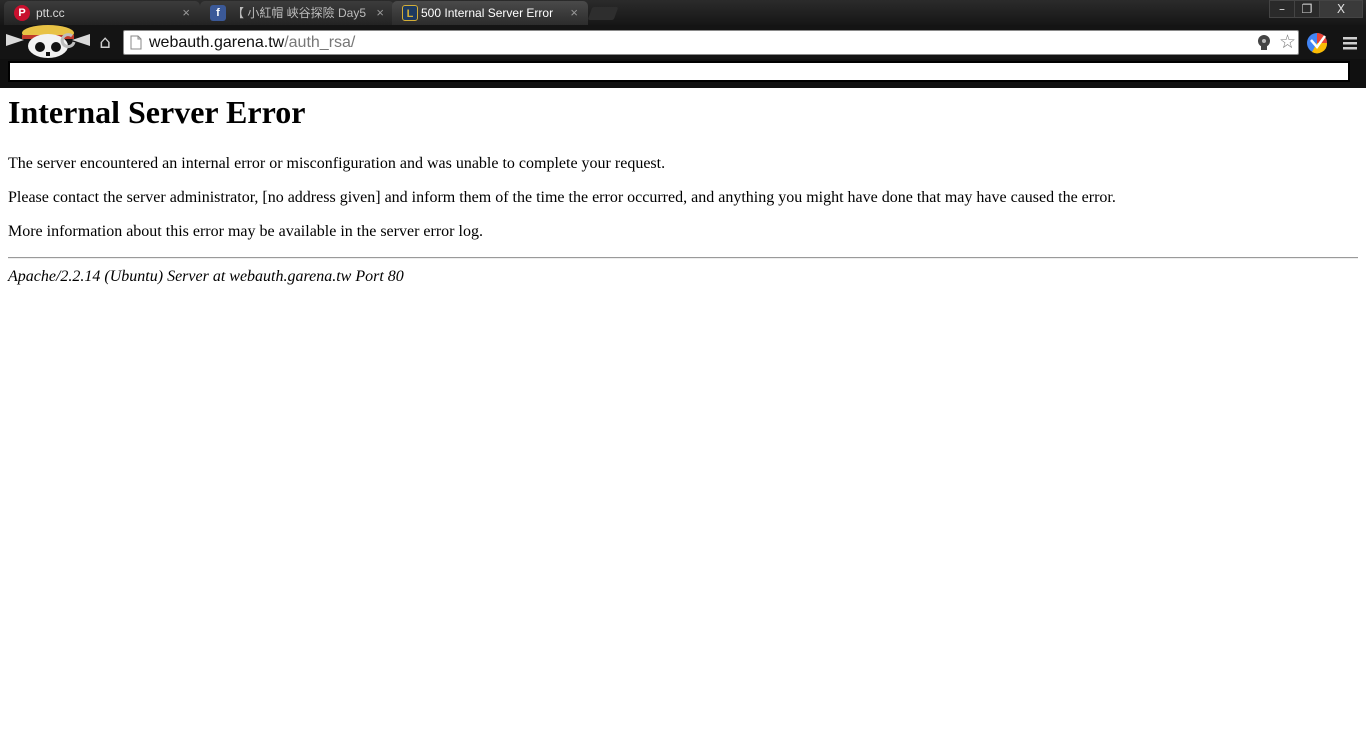 The image size is (1366, 736). What do you see at coordinates (1307, 9) in the screenshot?
I see `restore-button: ❐` at bounding box center [1307, 9].